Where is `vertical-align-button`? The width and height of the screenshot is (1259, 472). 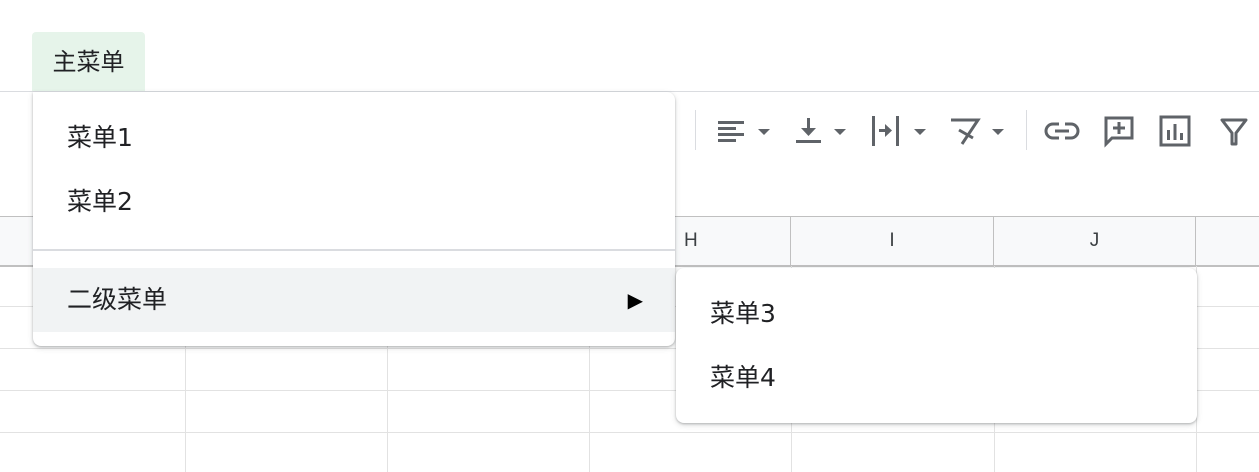 vertical-align-button is located at coordinates (823, 131).